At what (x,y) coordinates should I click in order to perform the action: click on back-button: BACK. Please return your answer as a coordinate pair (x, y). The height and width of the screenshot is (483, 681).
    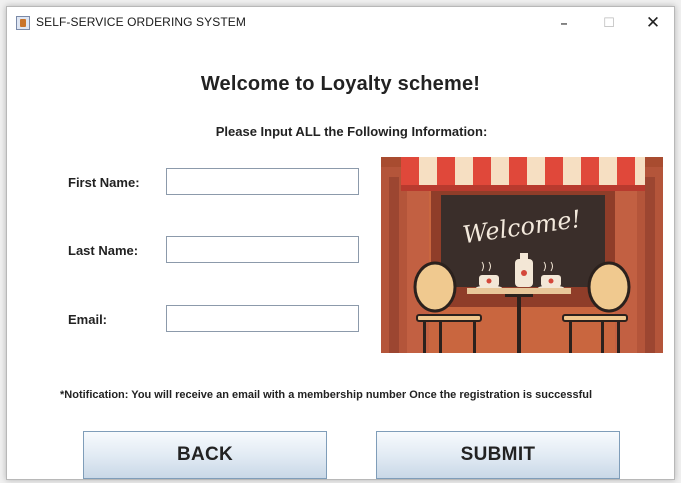
    Looking at the image, I should click on (205, 455).